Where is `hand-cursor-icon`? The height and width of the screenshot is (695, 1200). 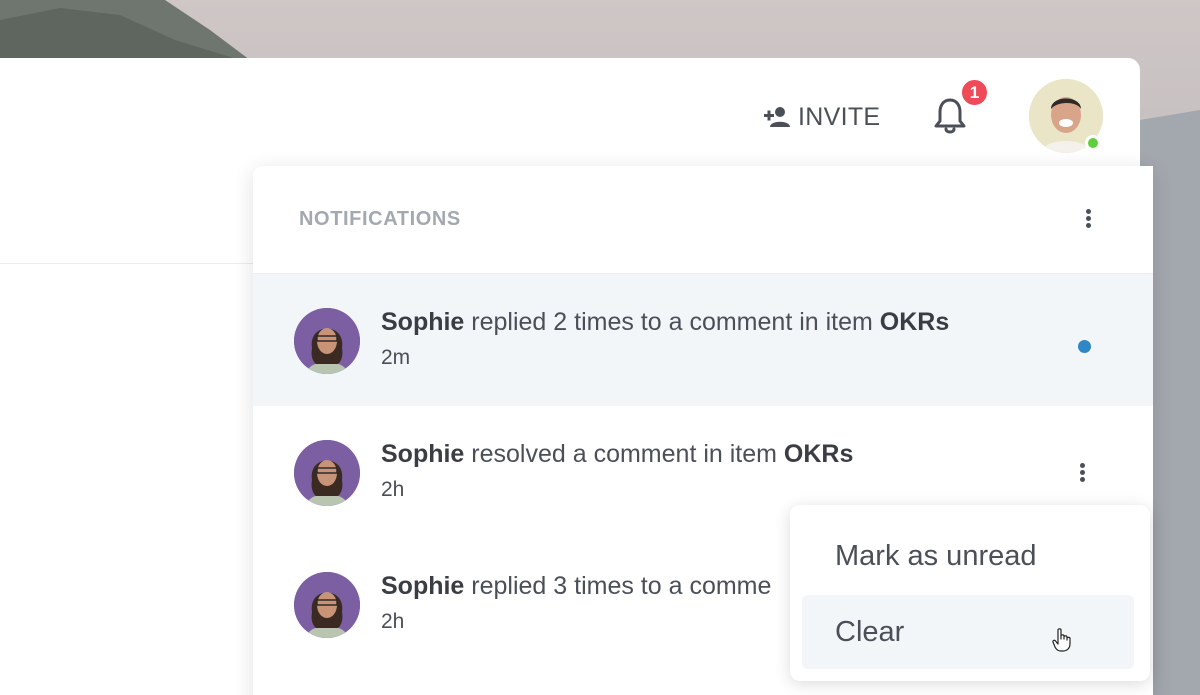 hand-cursor-icon is located at coordinates (1061, 640).